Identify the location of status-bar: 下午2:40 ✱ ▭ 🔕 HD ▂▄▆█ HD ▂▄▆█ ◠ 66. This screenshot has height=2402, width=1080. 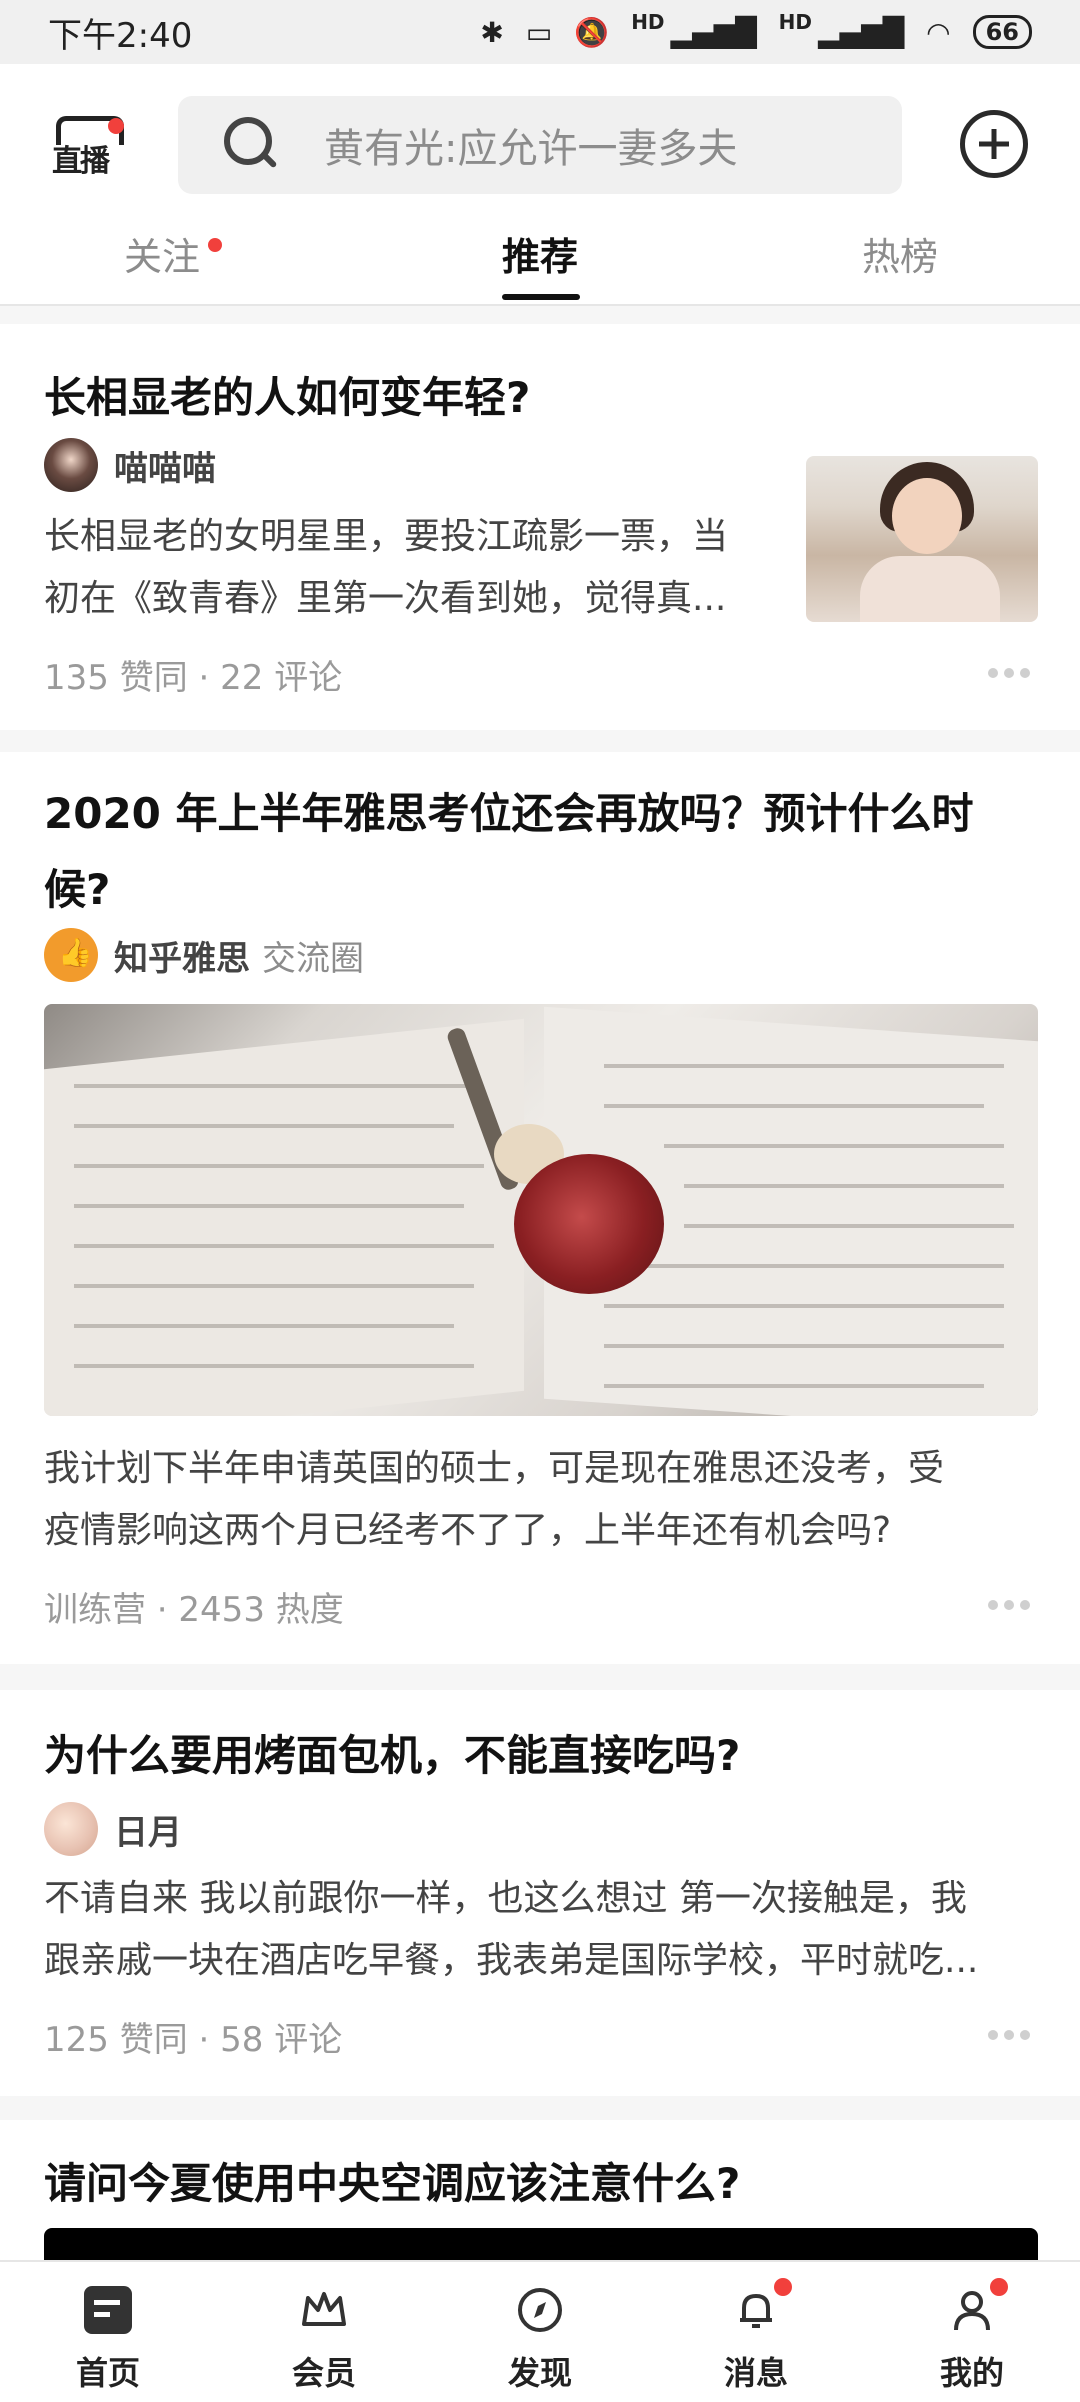
(540, 32).